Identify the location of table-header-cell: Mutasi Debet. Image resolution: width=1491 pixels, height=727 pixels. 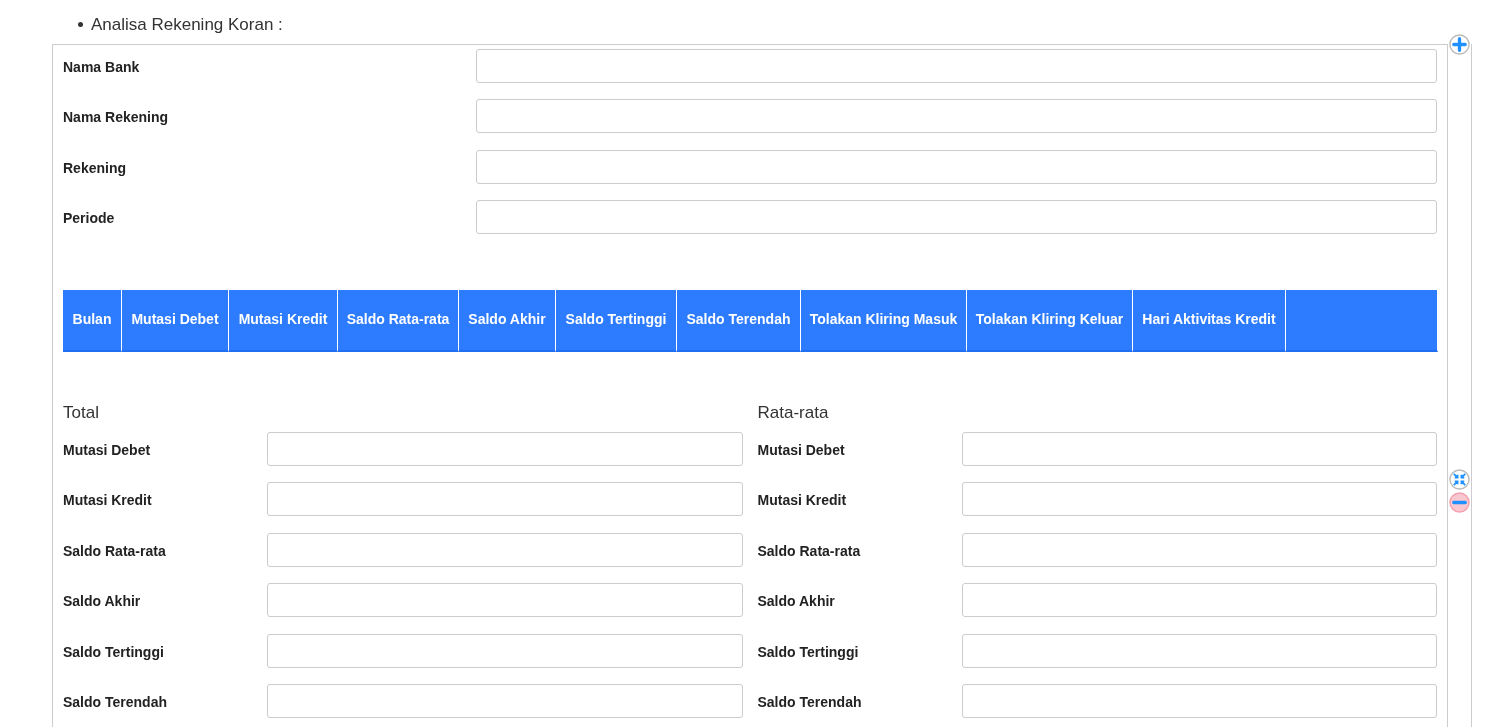
(175, 320).